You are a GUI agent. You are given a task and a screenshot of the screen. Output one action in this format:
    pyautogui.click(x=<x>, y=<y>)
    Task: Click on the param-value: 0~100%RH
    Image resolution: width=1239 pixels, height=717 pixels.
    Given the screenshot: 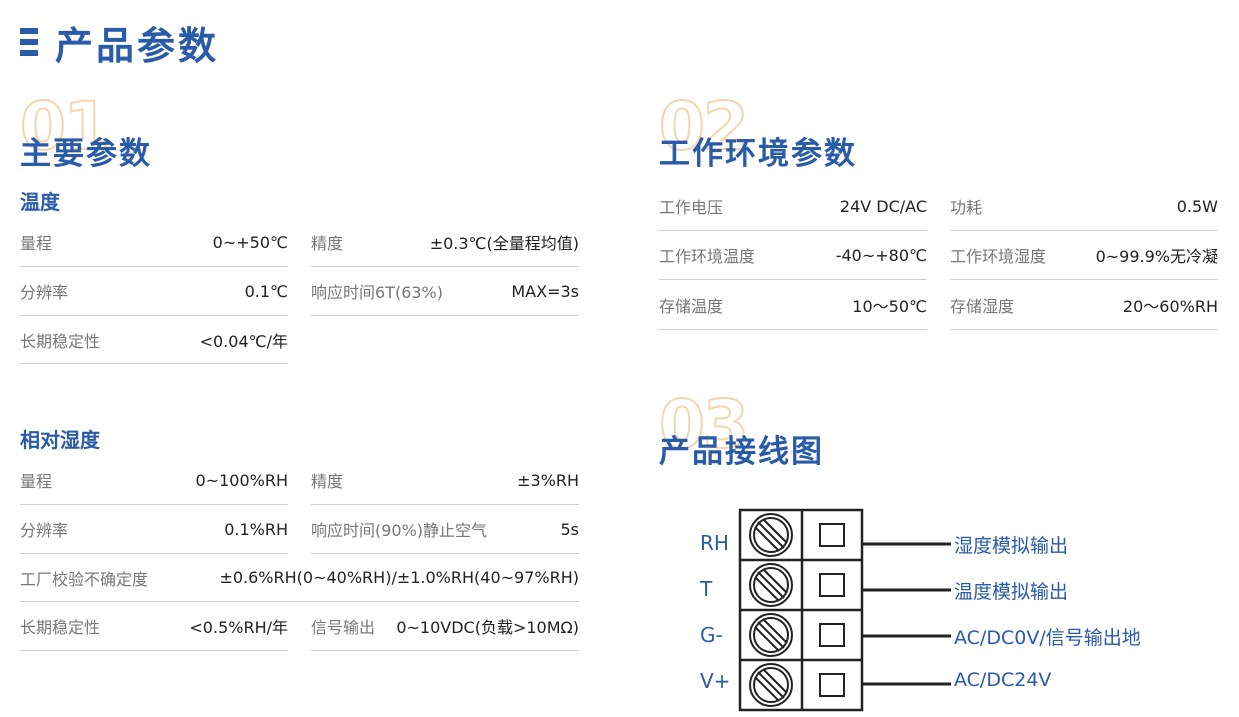 What is the action you would take?
    pyautogui.click(x=241, y=480)
    